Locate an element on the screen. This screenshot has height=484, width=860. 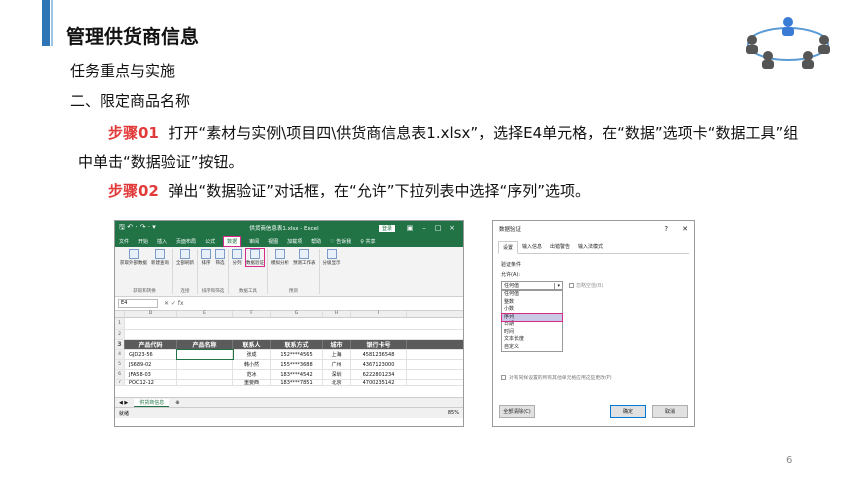
table-cell: 183****4542 is located at coordinates (297, 374).